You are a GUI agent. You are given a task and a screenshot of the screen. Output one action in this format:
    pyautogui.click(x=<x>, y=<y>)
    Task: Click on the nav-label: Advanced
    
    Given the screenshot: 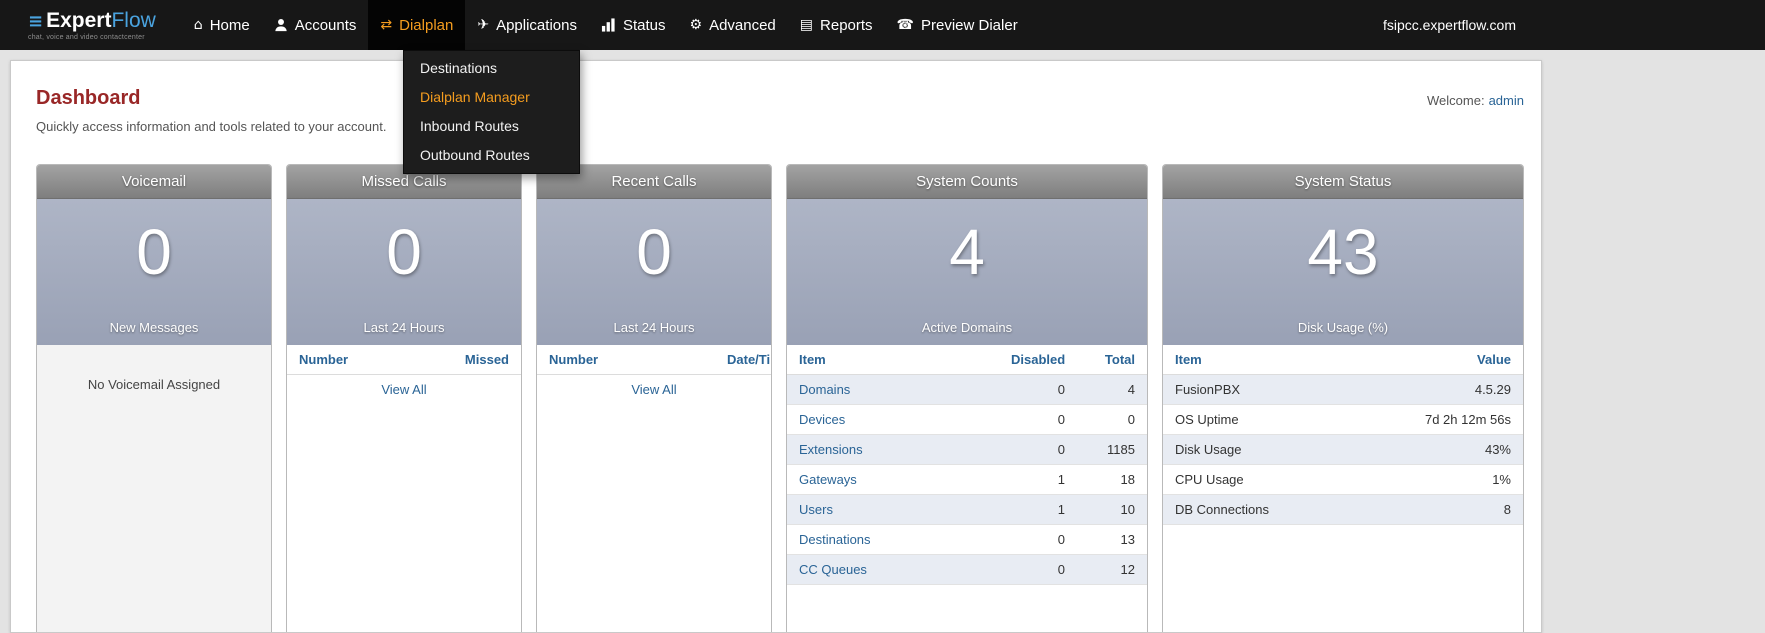 What is the action you would take?
    pyautogui.click(x=742, y=25)
    